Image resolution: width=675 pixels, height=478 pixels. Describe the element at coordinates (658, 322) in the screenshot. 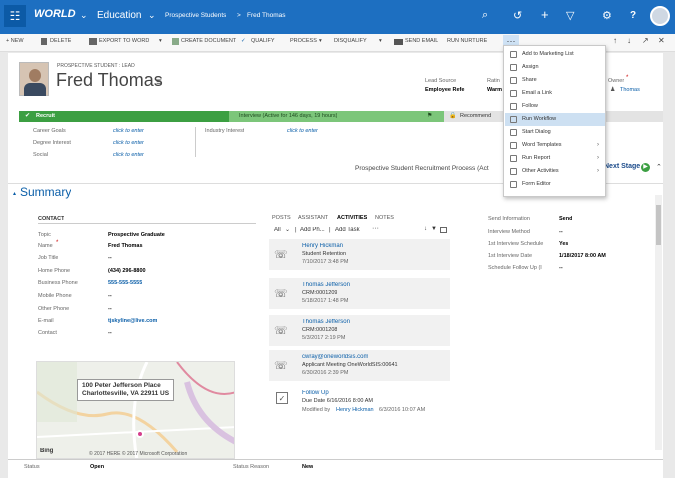

I see `scrollbar` at that location.